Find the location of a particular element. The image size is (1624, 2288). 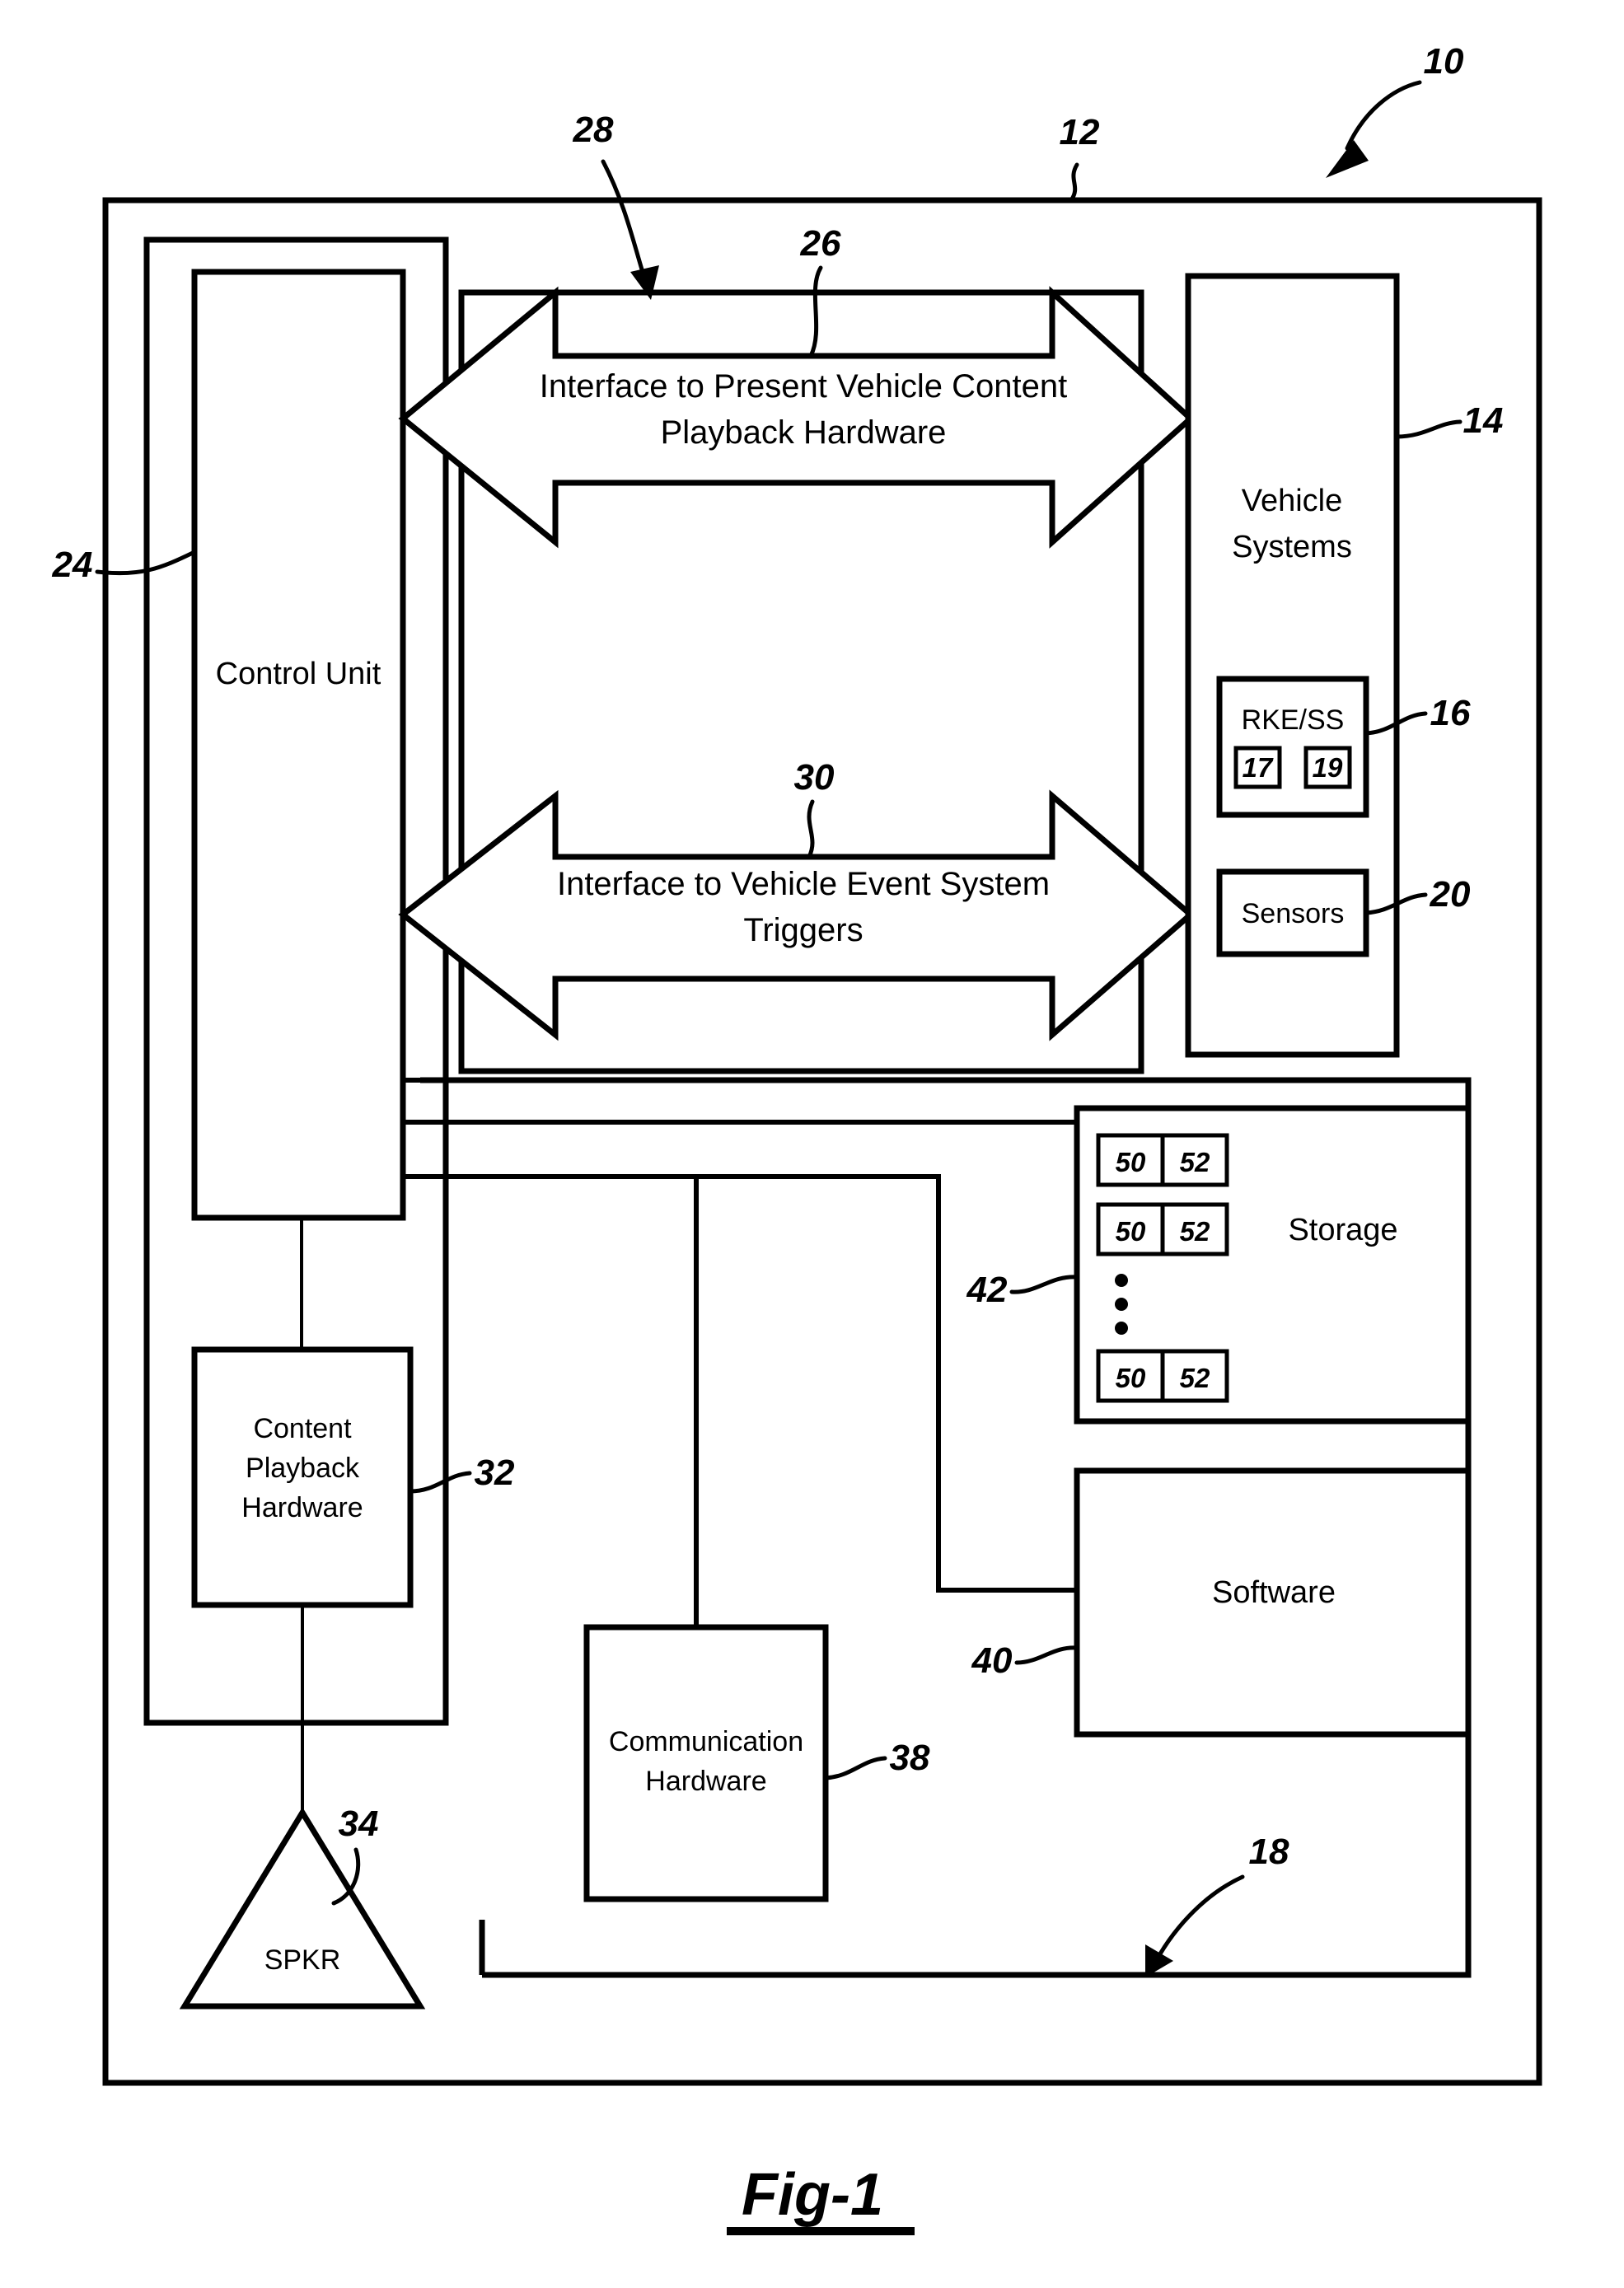

vehicle-systems-label-line1: Vehicle is located at coordinates (1292, 501).